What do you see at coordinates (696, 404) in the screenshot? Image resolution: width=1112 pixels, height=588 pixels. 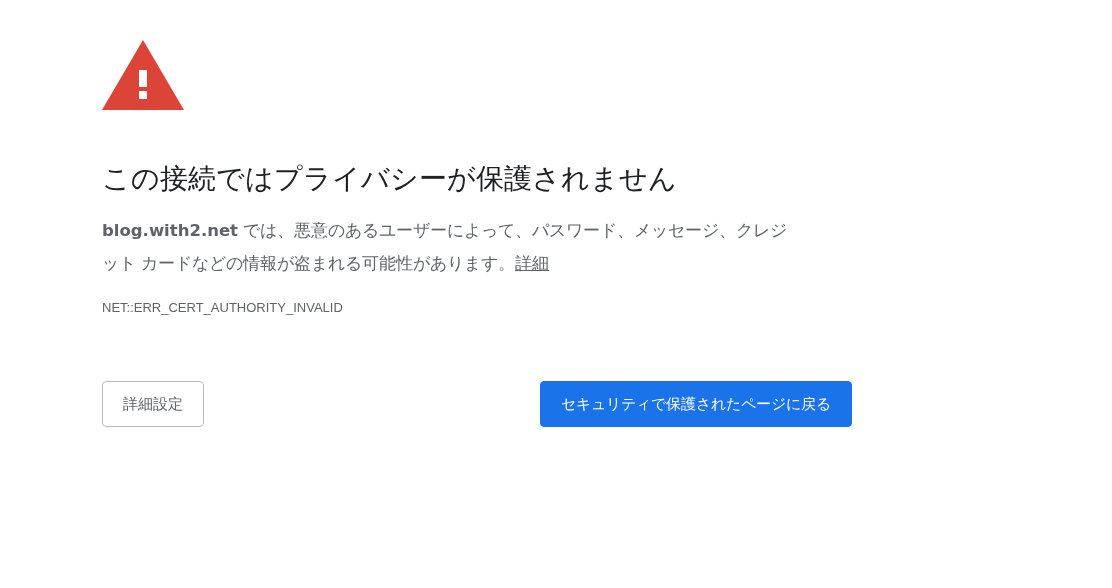 I see `back-to-safety-button: セキュリティで保護されたページに戻る` at bounding box center [696, 404].